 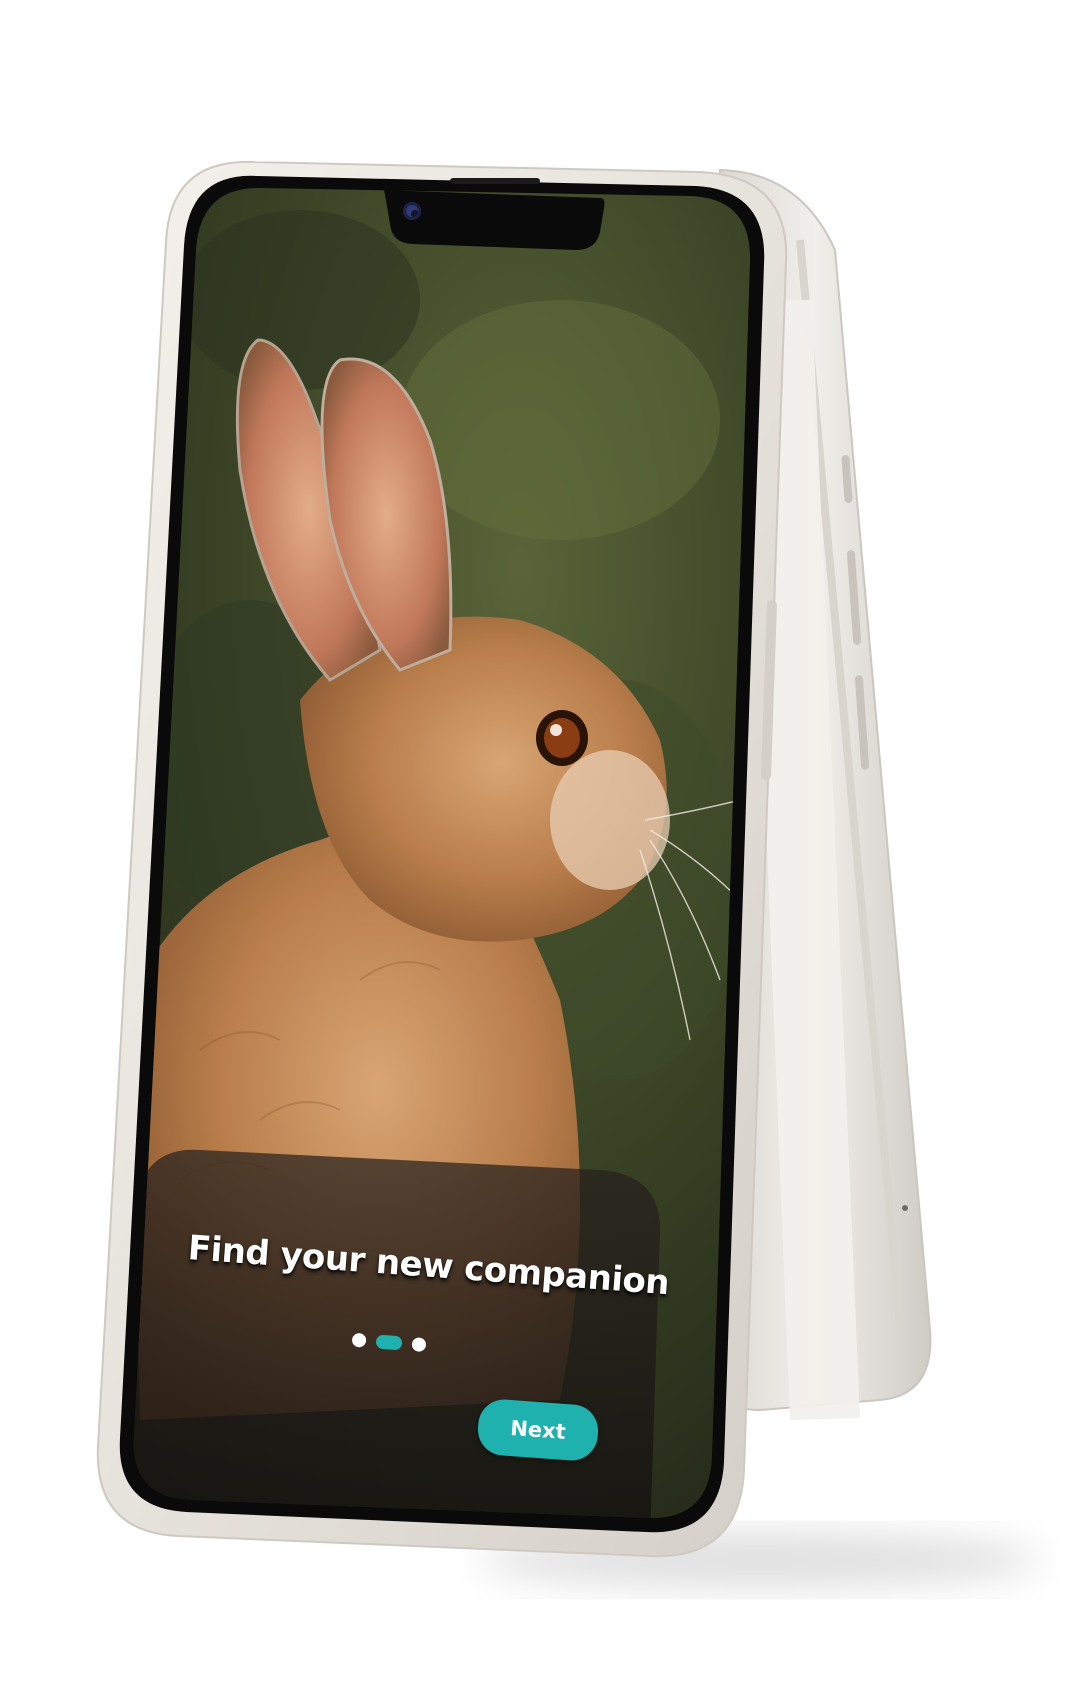 What do you see at coordinates (538, 1430) in the screenshot?
I see `next-button: Next` at bounding box center [538, 1430].